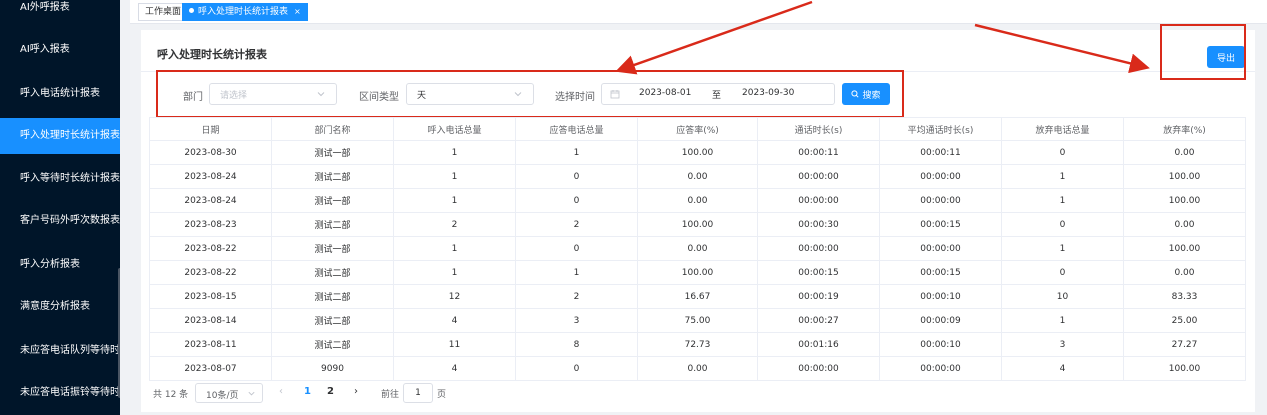 The image size is (1267, 415). I want to click on prev-page-button: ‹, so click(281, 391).